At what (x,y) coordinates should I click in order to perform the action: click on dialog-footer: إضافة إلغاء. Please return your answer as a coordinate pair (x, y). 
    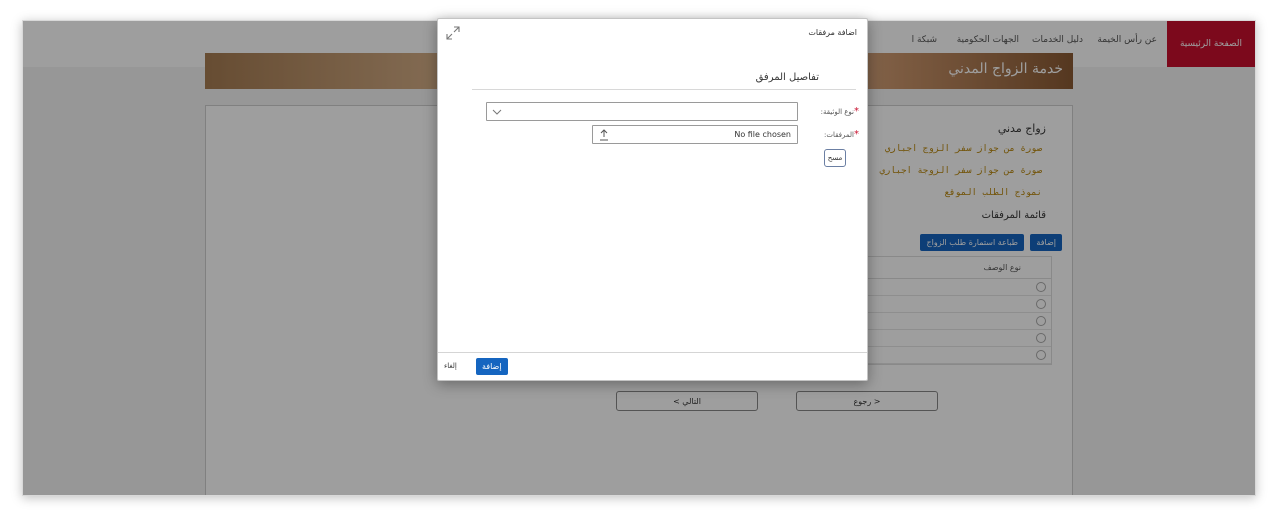
    Looking at the image, I should click on (652, 366).